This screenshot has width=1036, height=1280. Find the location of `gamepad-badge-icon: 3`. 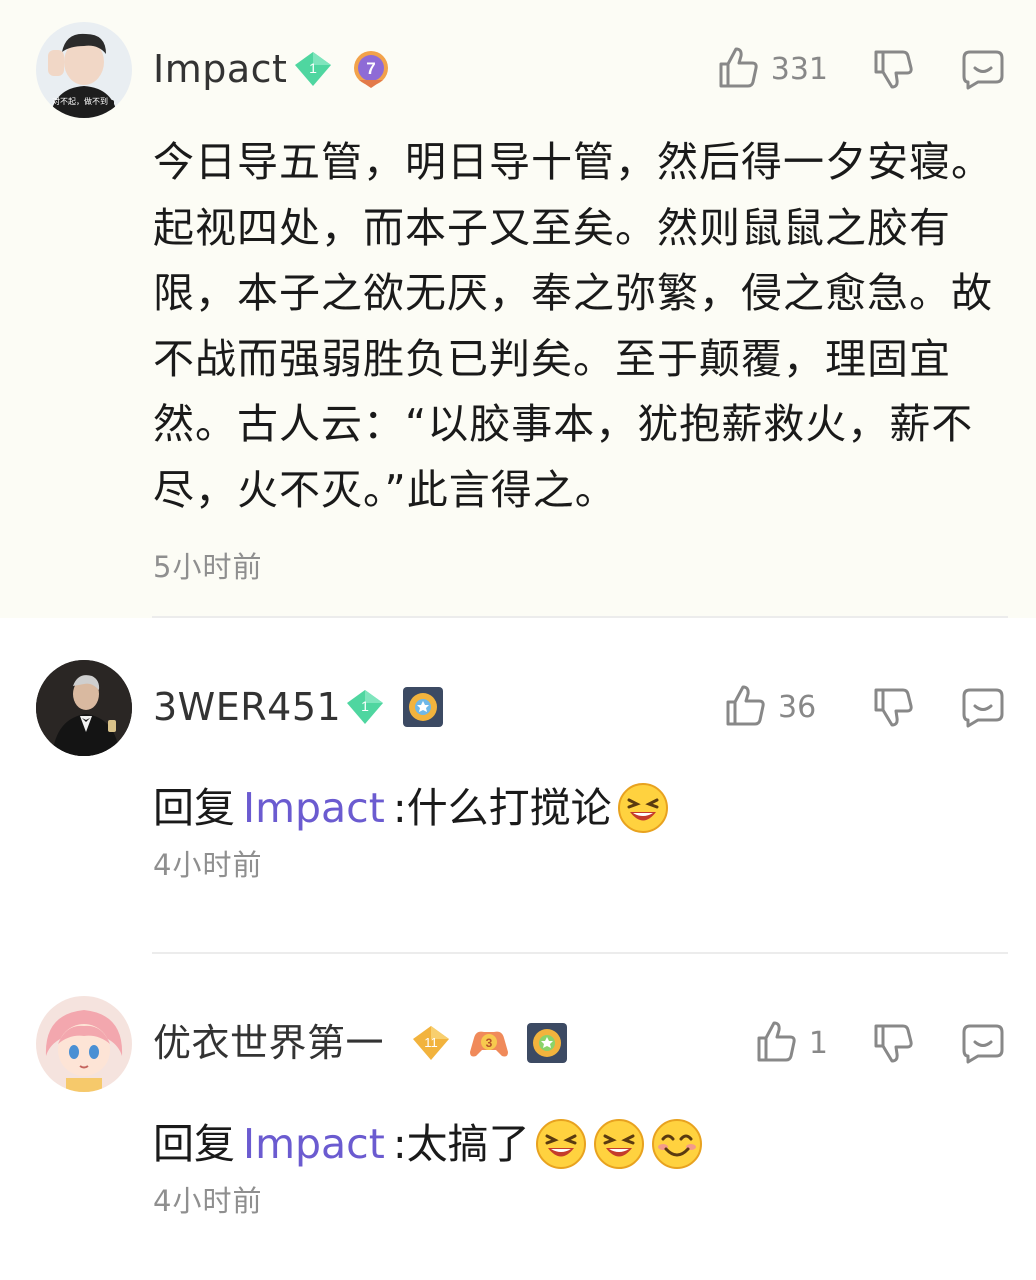

gamepad-badge-icon: 3 is located at coordinates (489, 1043).